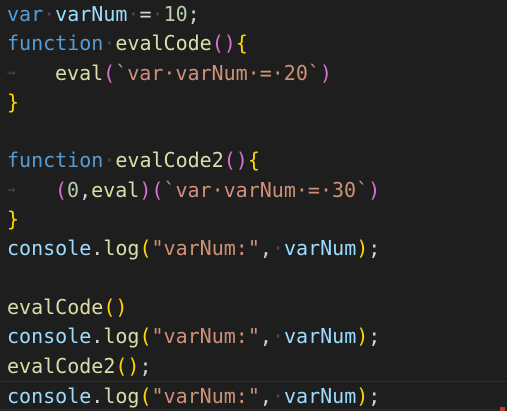  What do you see at coordinates (73, 189) in the screenshot?
I see `code-token: 0` at bounding box center [73, 189].